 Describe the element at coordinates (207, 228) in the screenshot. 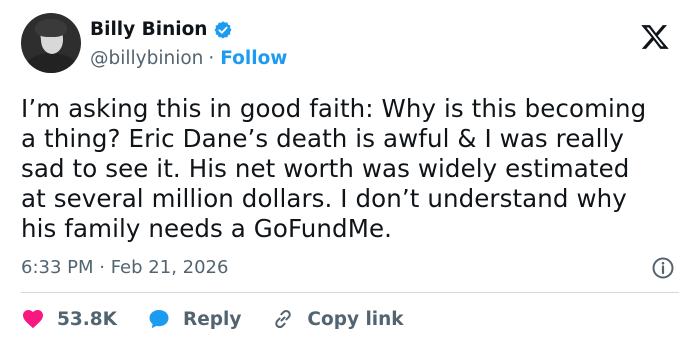

I see `tweet-line: his family needs a GoFundMe.` at that location.